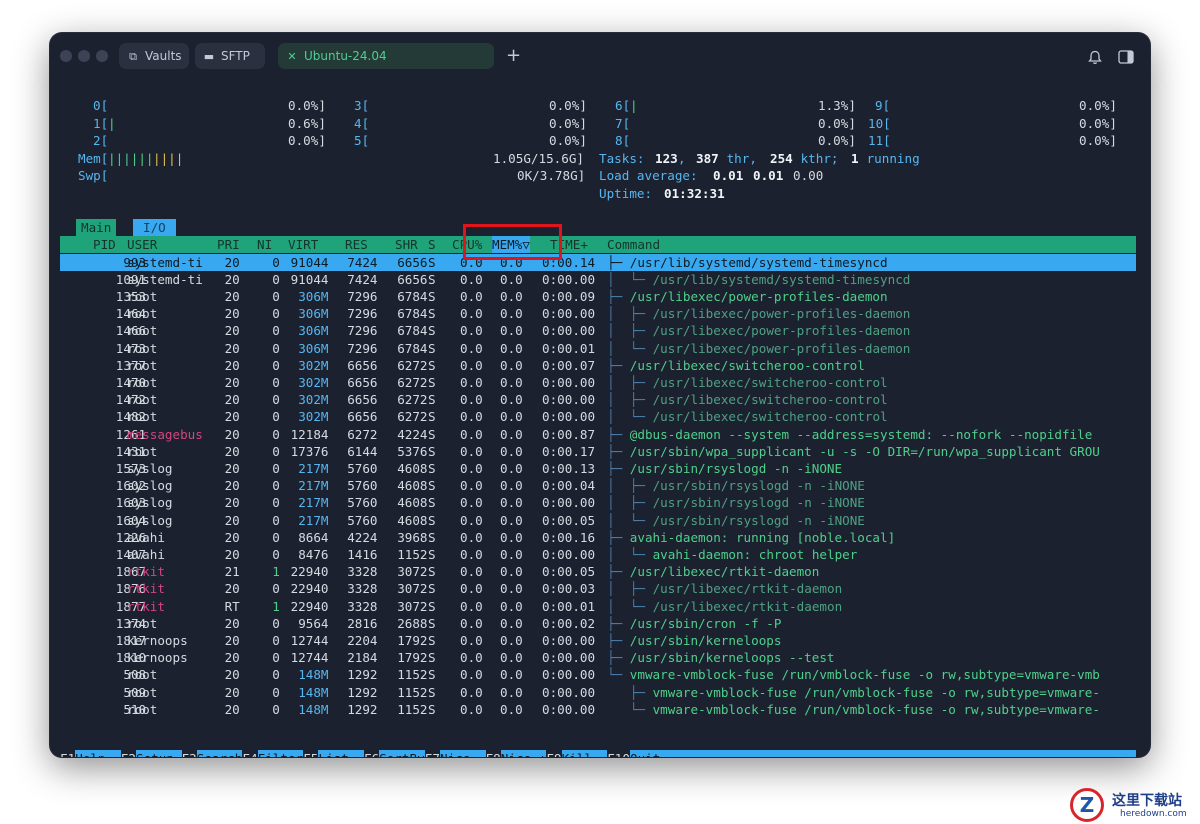  What do you see at coordinates (250, 753) in the screenshot?
I see `fkey-f4: F4` at bounding box center [250, 753].